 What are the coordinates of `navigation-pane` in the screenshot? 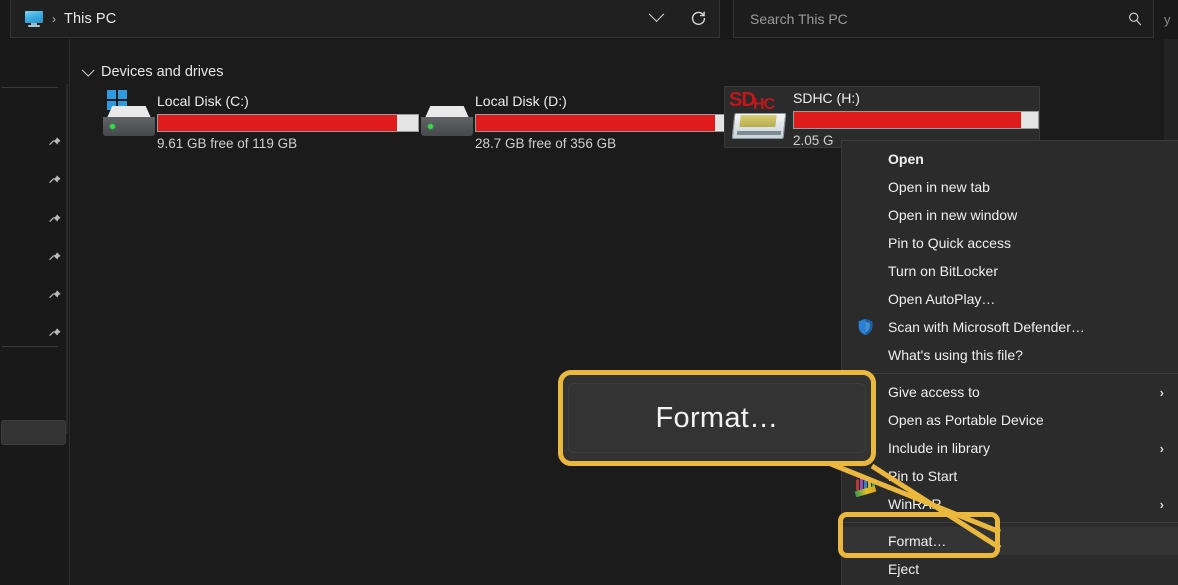 It's located at (35, 312).